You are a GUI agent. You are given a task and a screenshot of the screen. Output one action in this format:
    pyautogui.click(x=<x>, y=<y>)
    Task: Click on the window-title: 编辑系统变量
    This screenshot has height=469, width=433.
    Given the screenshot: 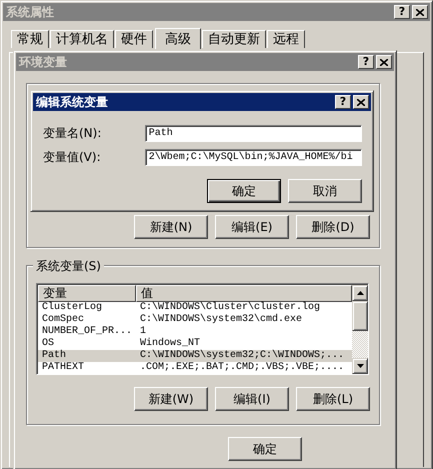 What is the action you would take?
    pyautogui.click(x=72, y=102)
    